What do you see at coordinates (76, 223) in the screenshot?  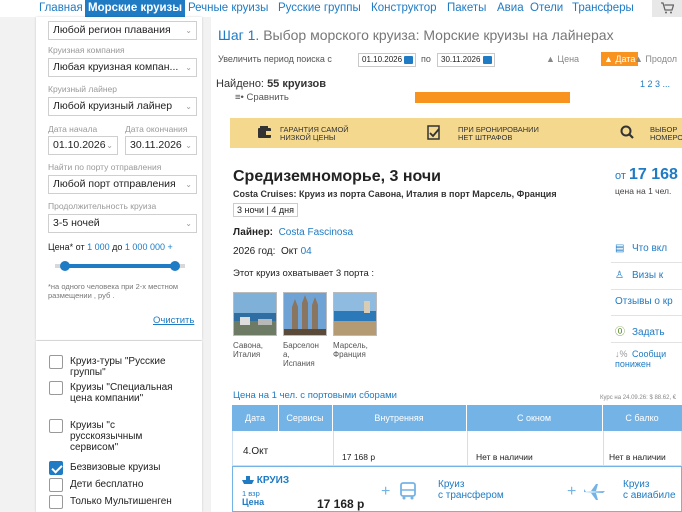 I see `duration-value: 3-5 ночей` at bounding box center [76, 223].